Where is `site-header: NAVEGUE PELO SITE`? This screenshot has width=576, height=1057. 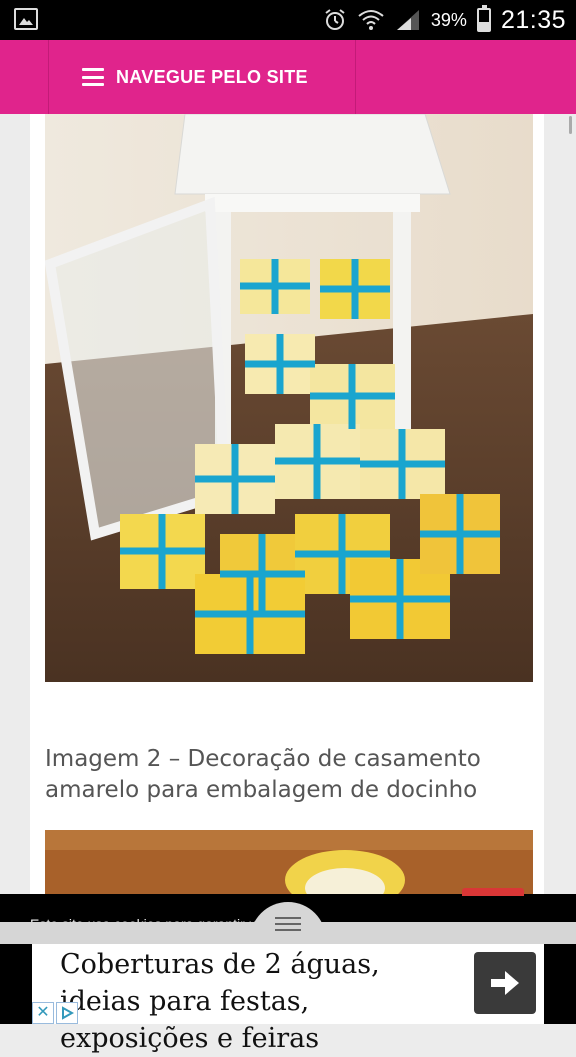
site-header: NAVEGUE PELO SITE is located at coordinates (288, 77).